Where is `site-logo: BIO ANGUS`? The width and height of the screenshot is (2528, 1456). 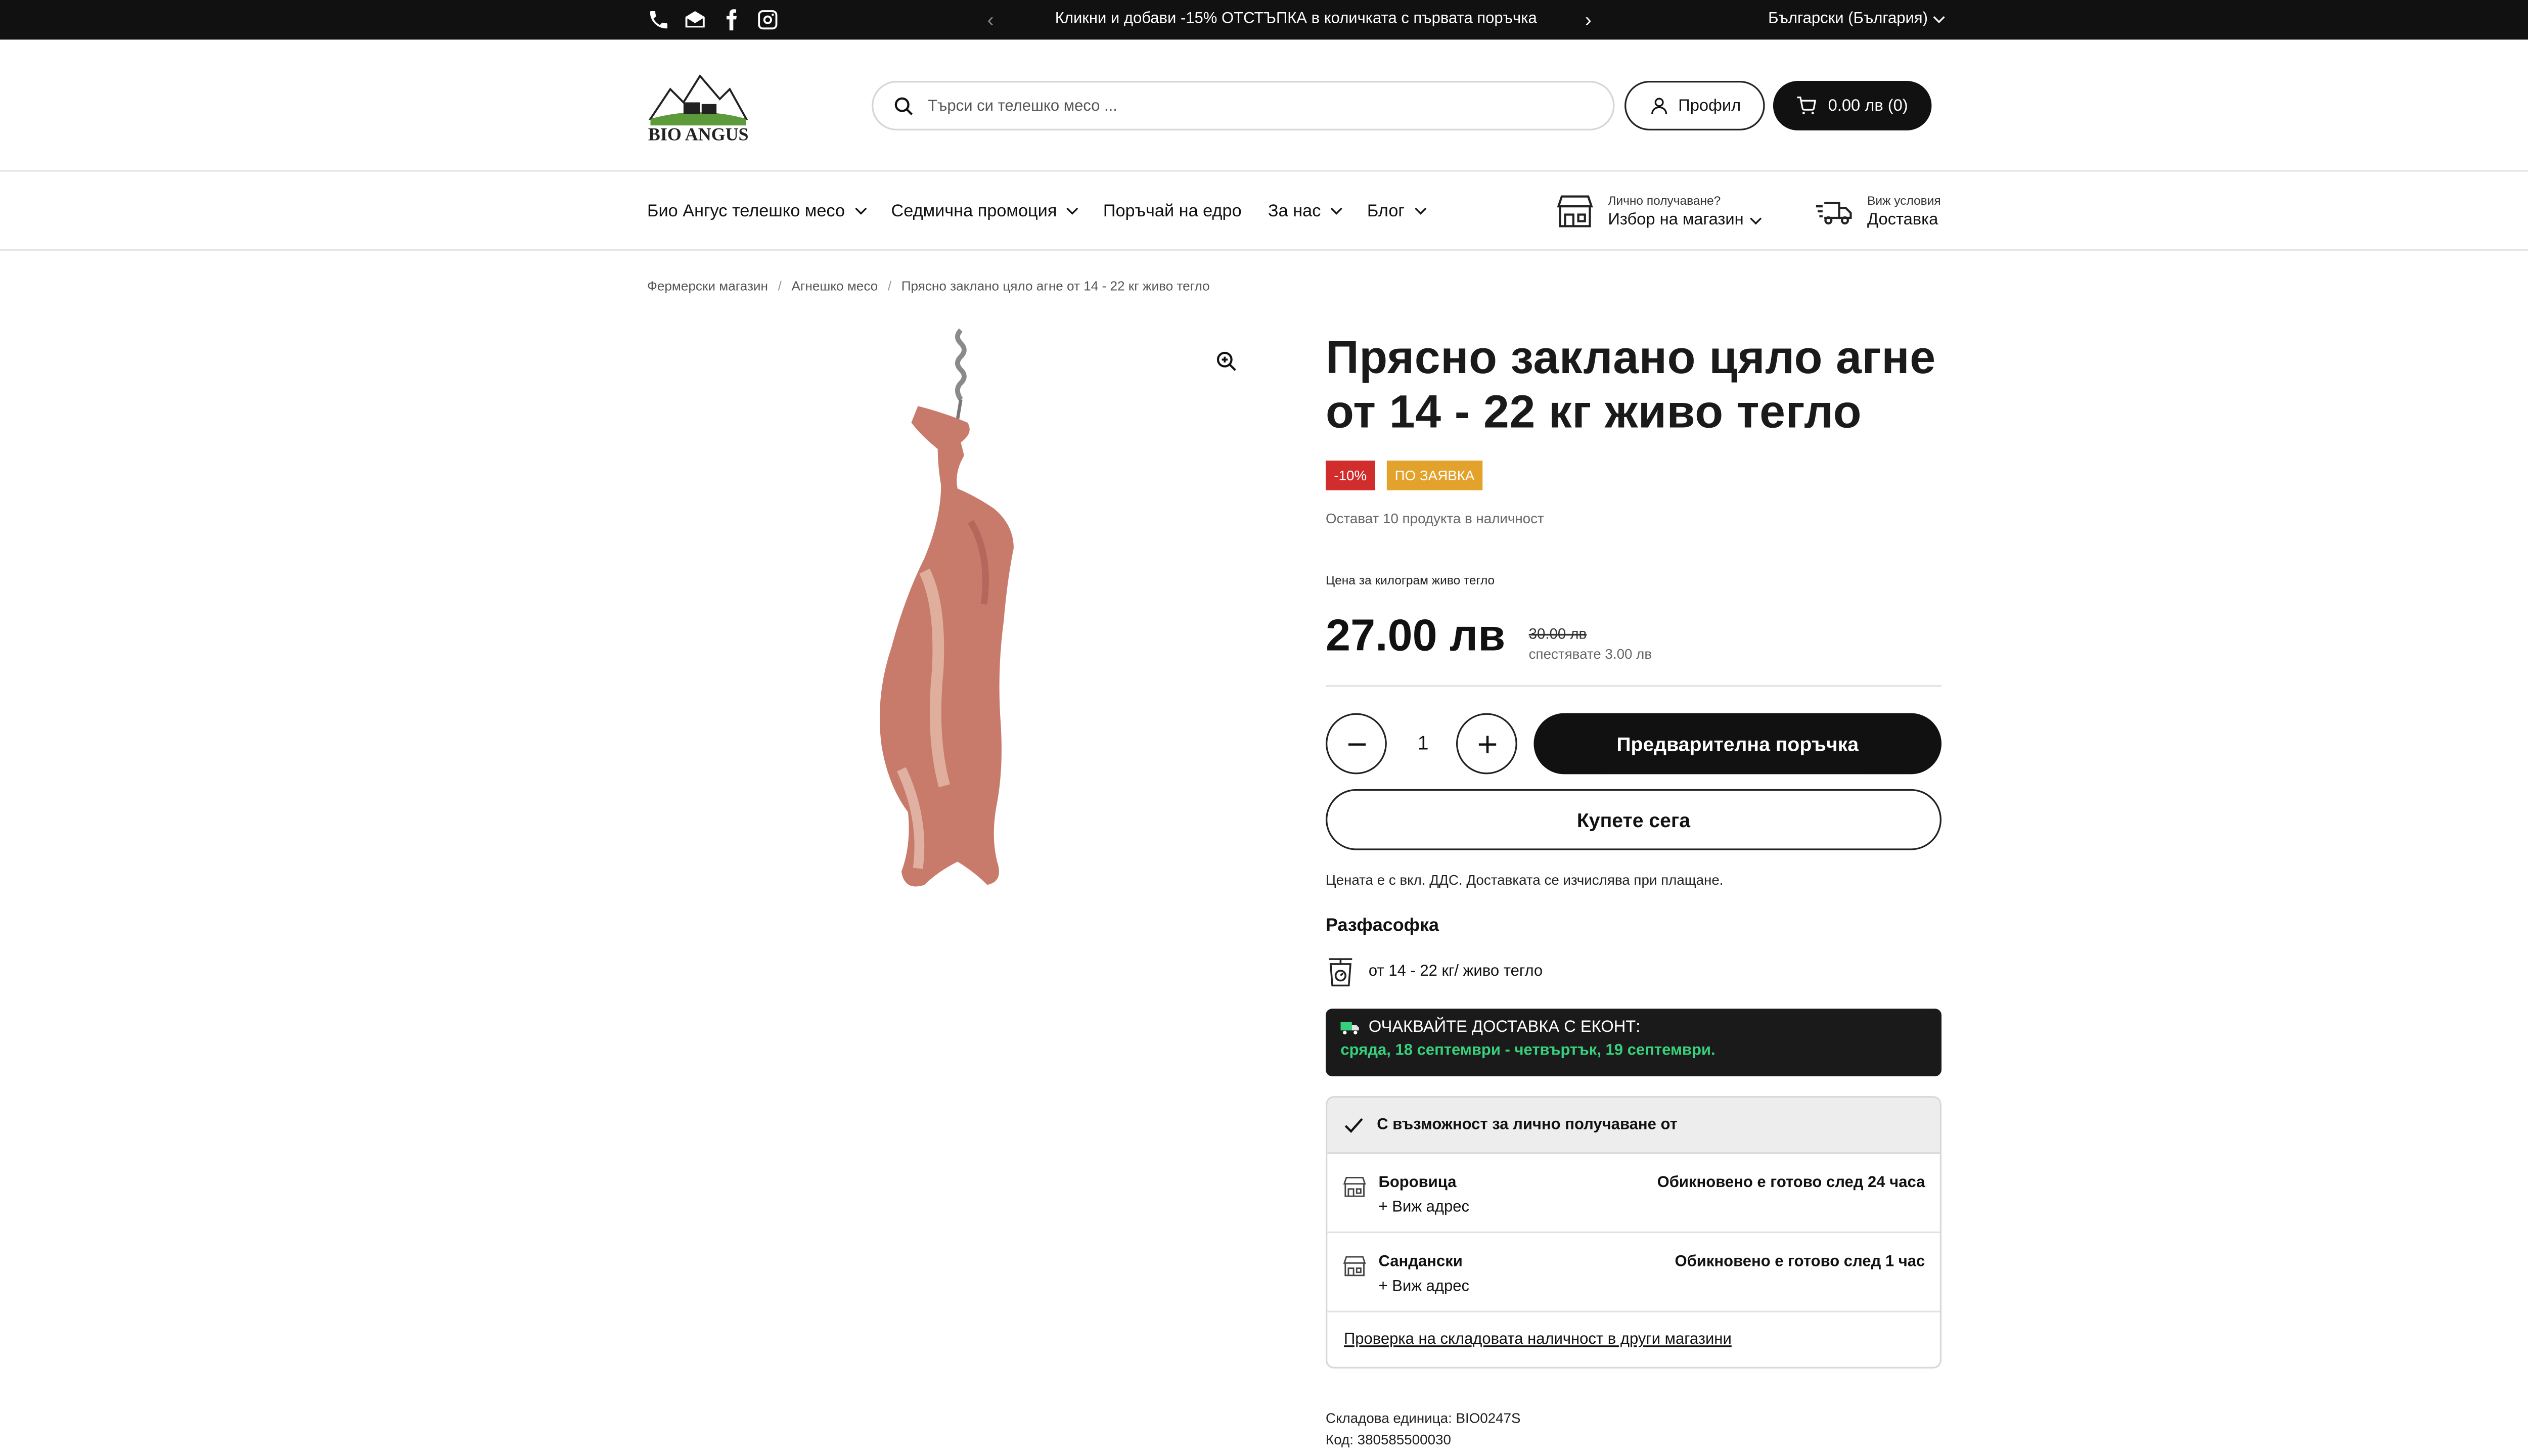 site-logo: BIO ANGUS is located at coordinates (699, 104).